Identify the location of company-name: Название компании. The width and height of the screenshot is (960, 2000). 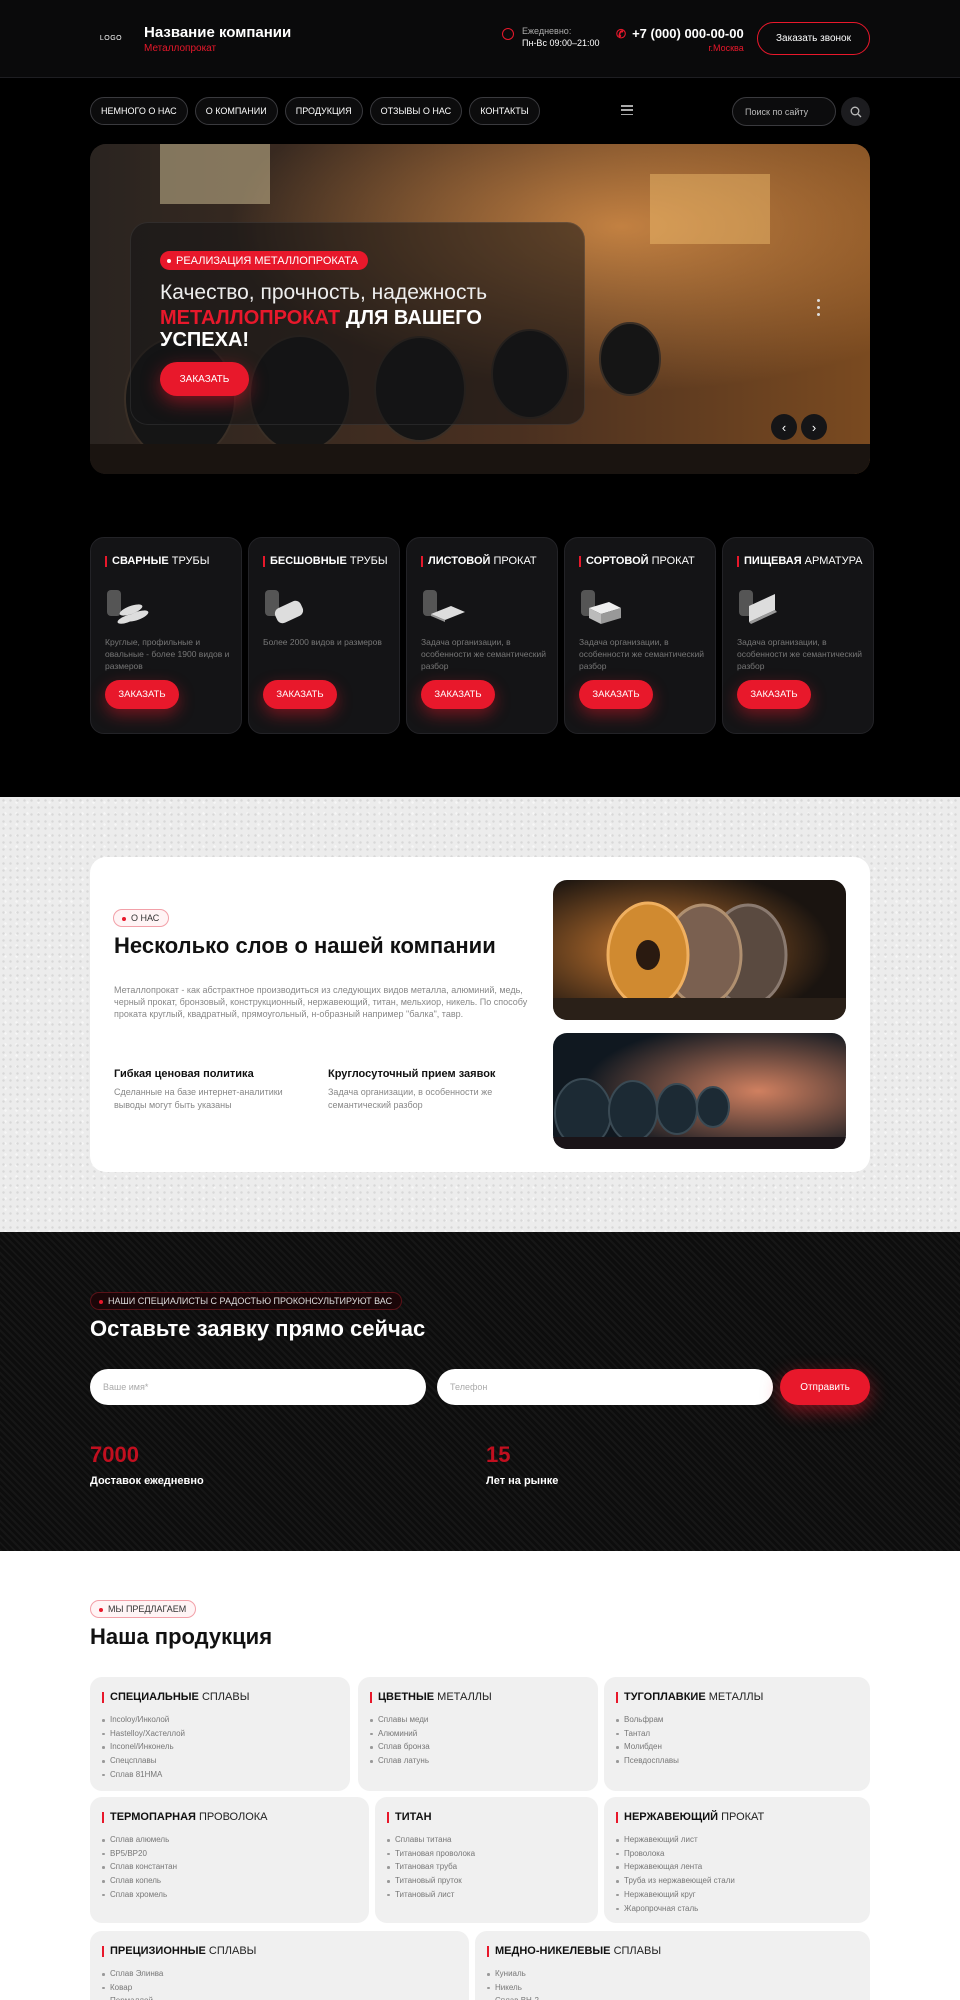
(218, 32).